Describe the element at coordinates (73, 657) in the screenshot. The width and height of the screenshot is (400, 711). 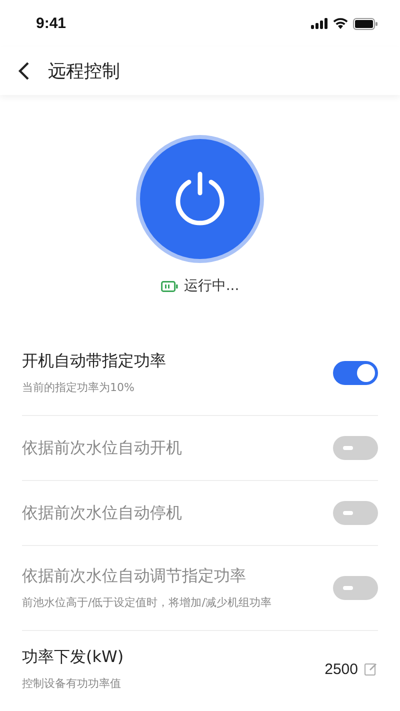
I see `setting-title: 功率下发(kW)` at that location.